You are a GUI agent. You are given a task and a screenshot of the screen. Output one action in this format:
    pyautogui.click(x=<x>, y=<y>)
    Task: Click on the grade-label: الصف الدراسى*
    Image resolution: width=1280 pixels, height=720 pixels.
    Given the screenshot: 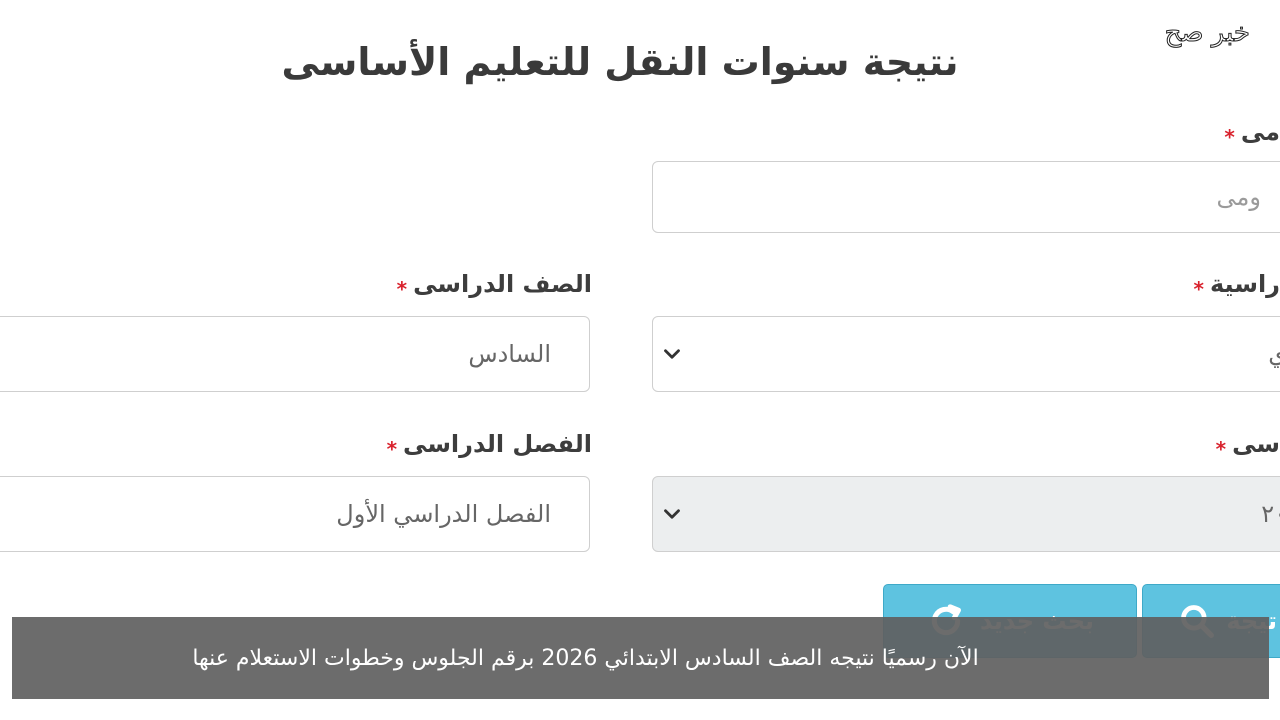 What is the action you would take?
    pyautogui.click(x=481, y=284)
    